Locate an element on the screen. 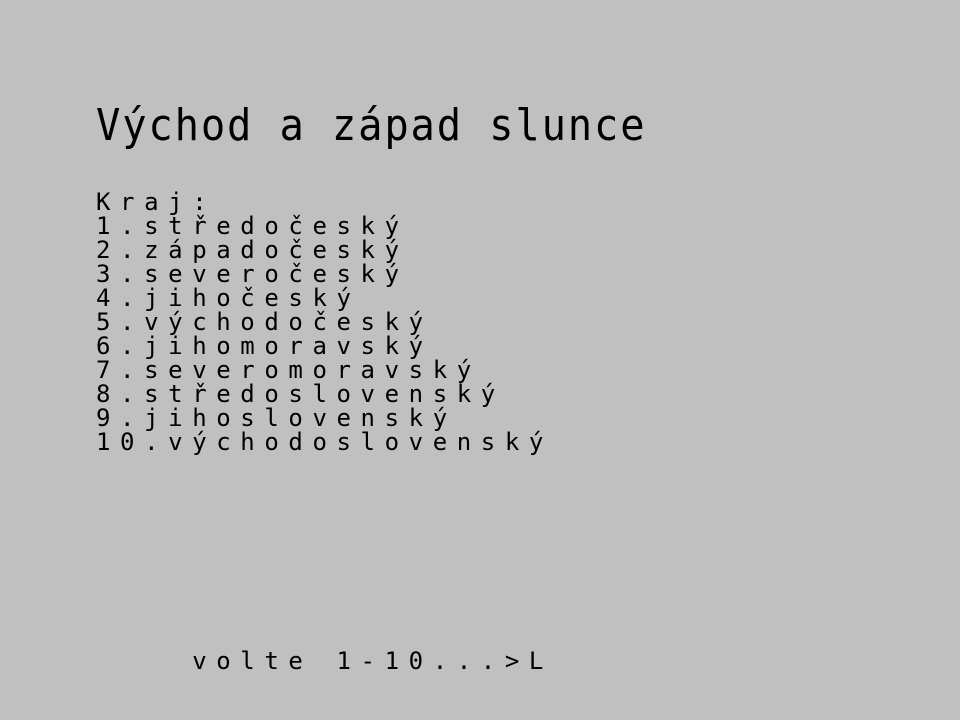  region-option-5: 5.východočeský is located at coordinates (324, 322).